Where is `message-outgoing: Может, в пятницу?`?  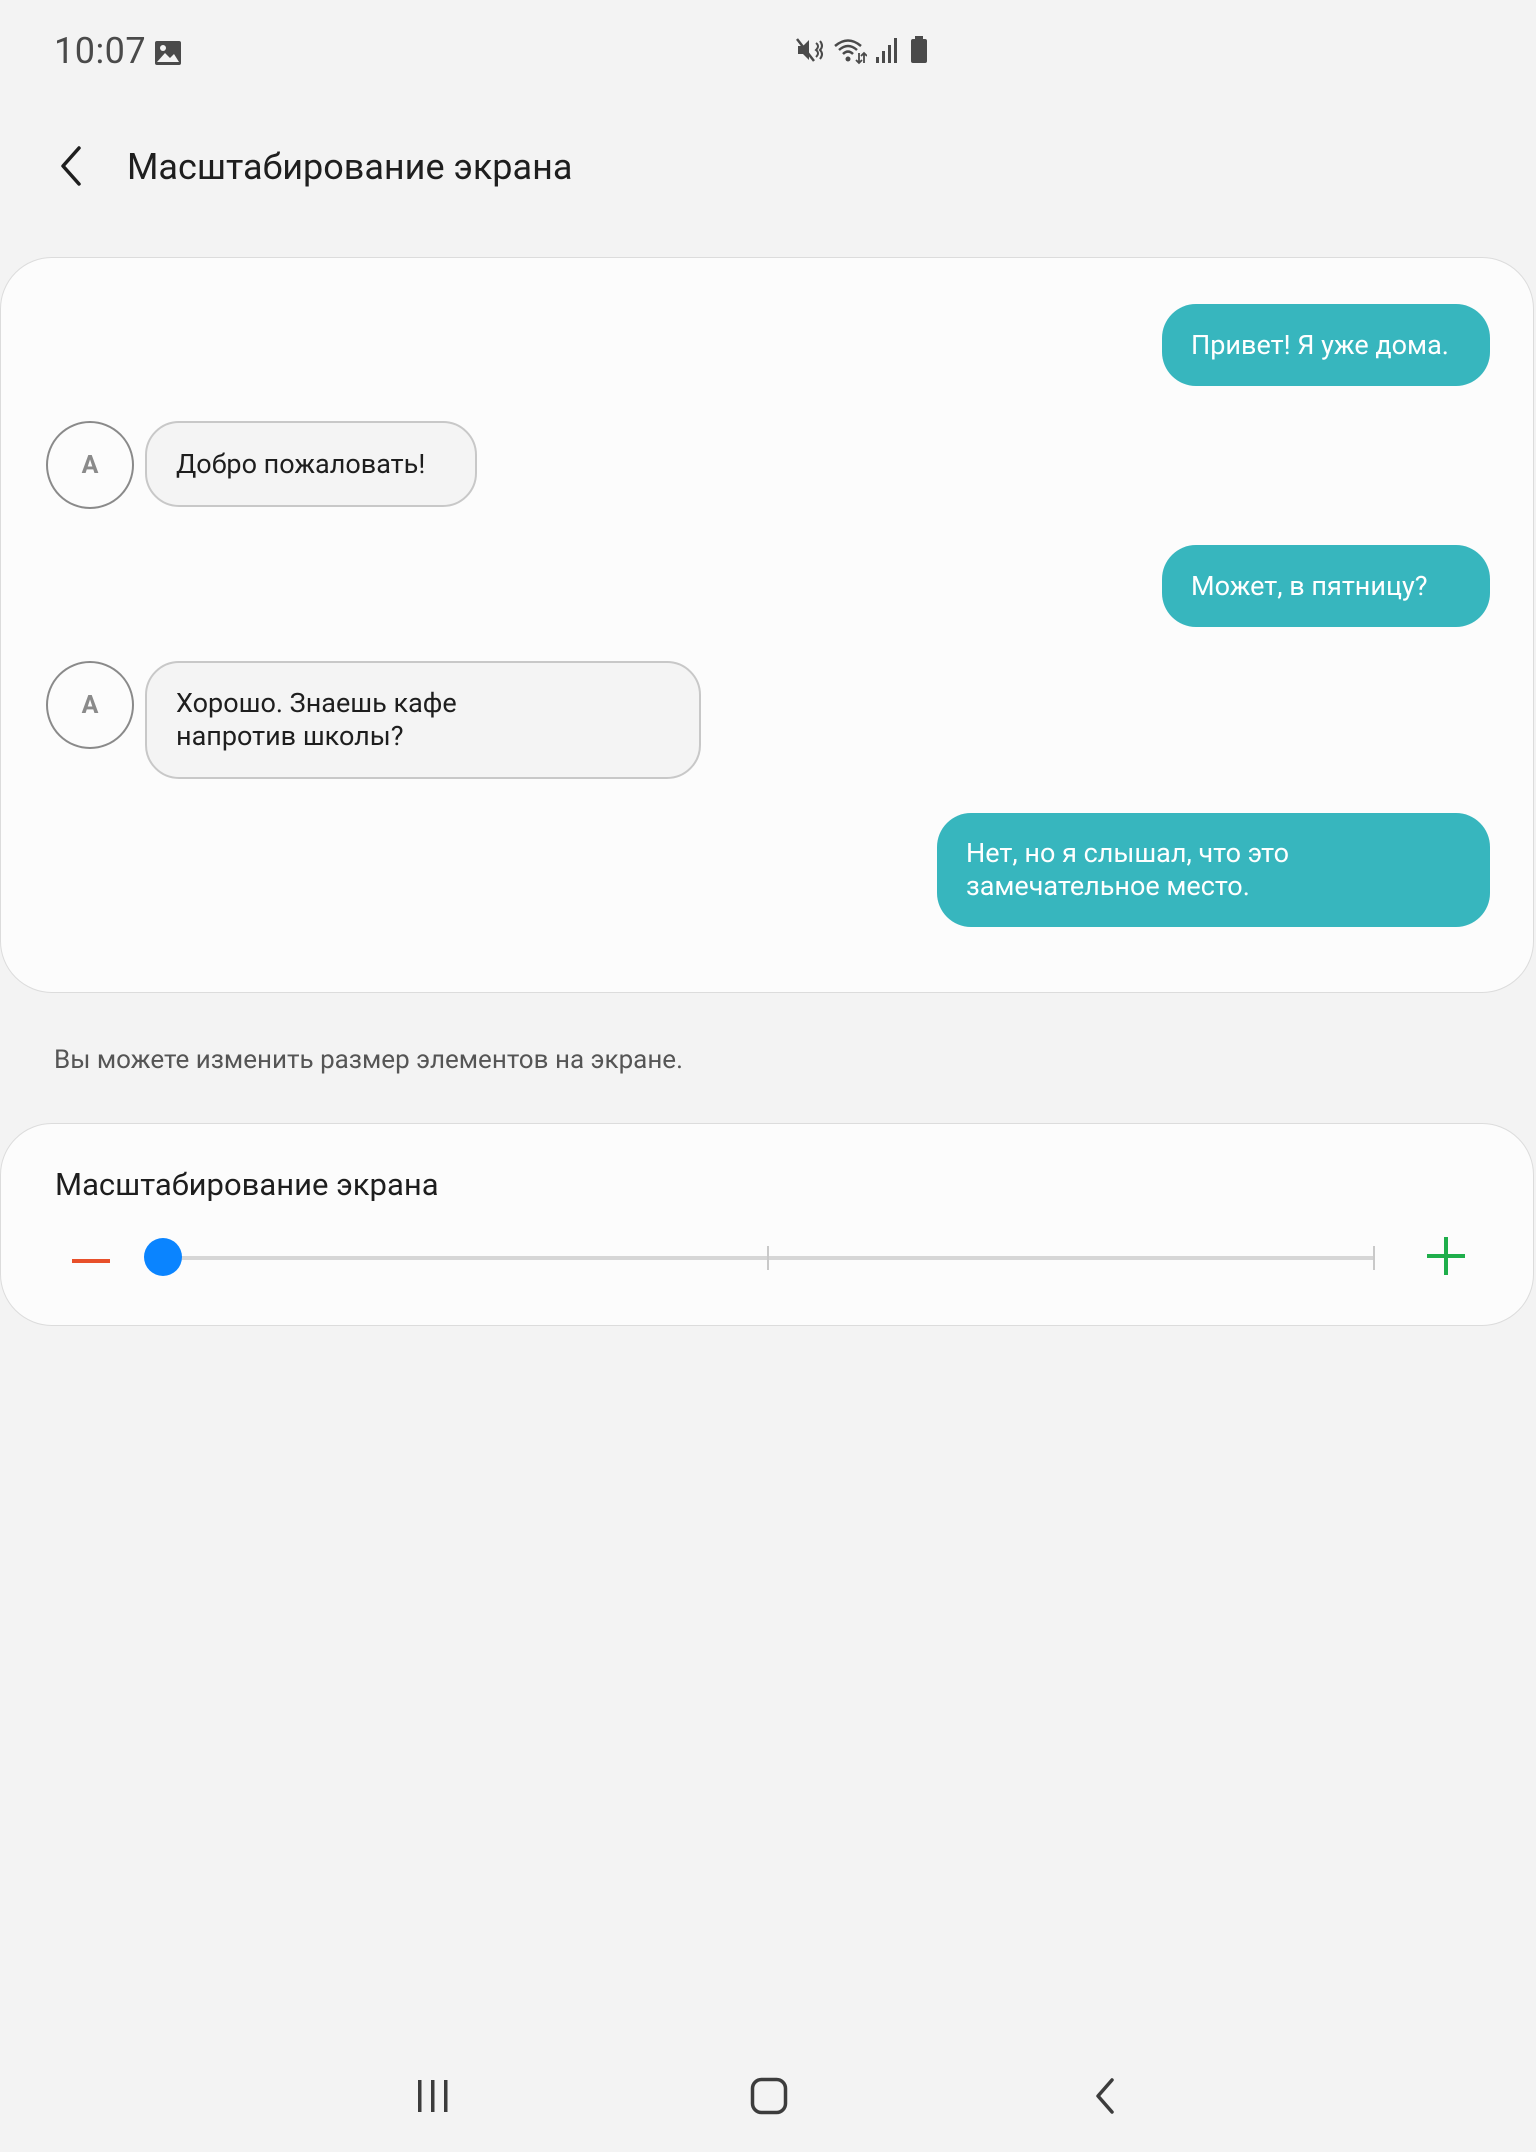 message-outgoing: Может, в пятницу? is located at coordinates (1326, 586).